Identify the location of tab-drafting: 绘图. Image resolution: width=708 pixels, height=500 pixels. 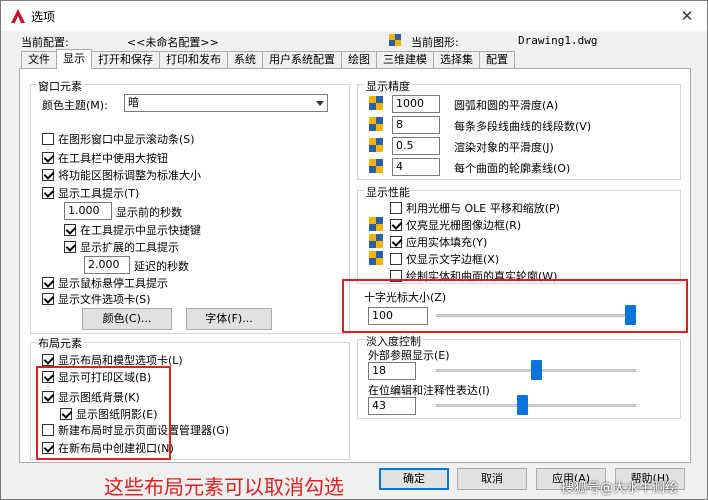
(359, 60).